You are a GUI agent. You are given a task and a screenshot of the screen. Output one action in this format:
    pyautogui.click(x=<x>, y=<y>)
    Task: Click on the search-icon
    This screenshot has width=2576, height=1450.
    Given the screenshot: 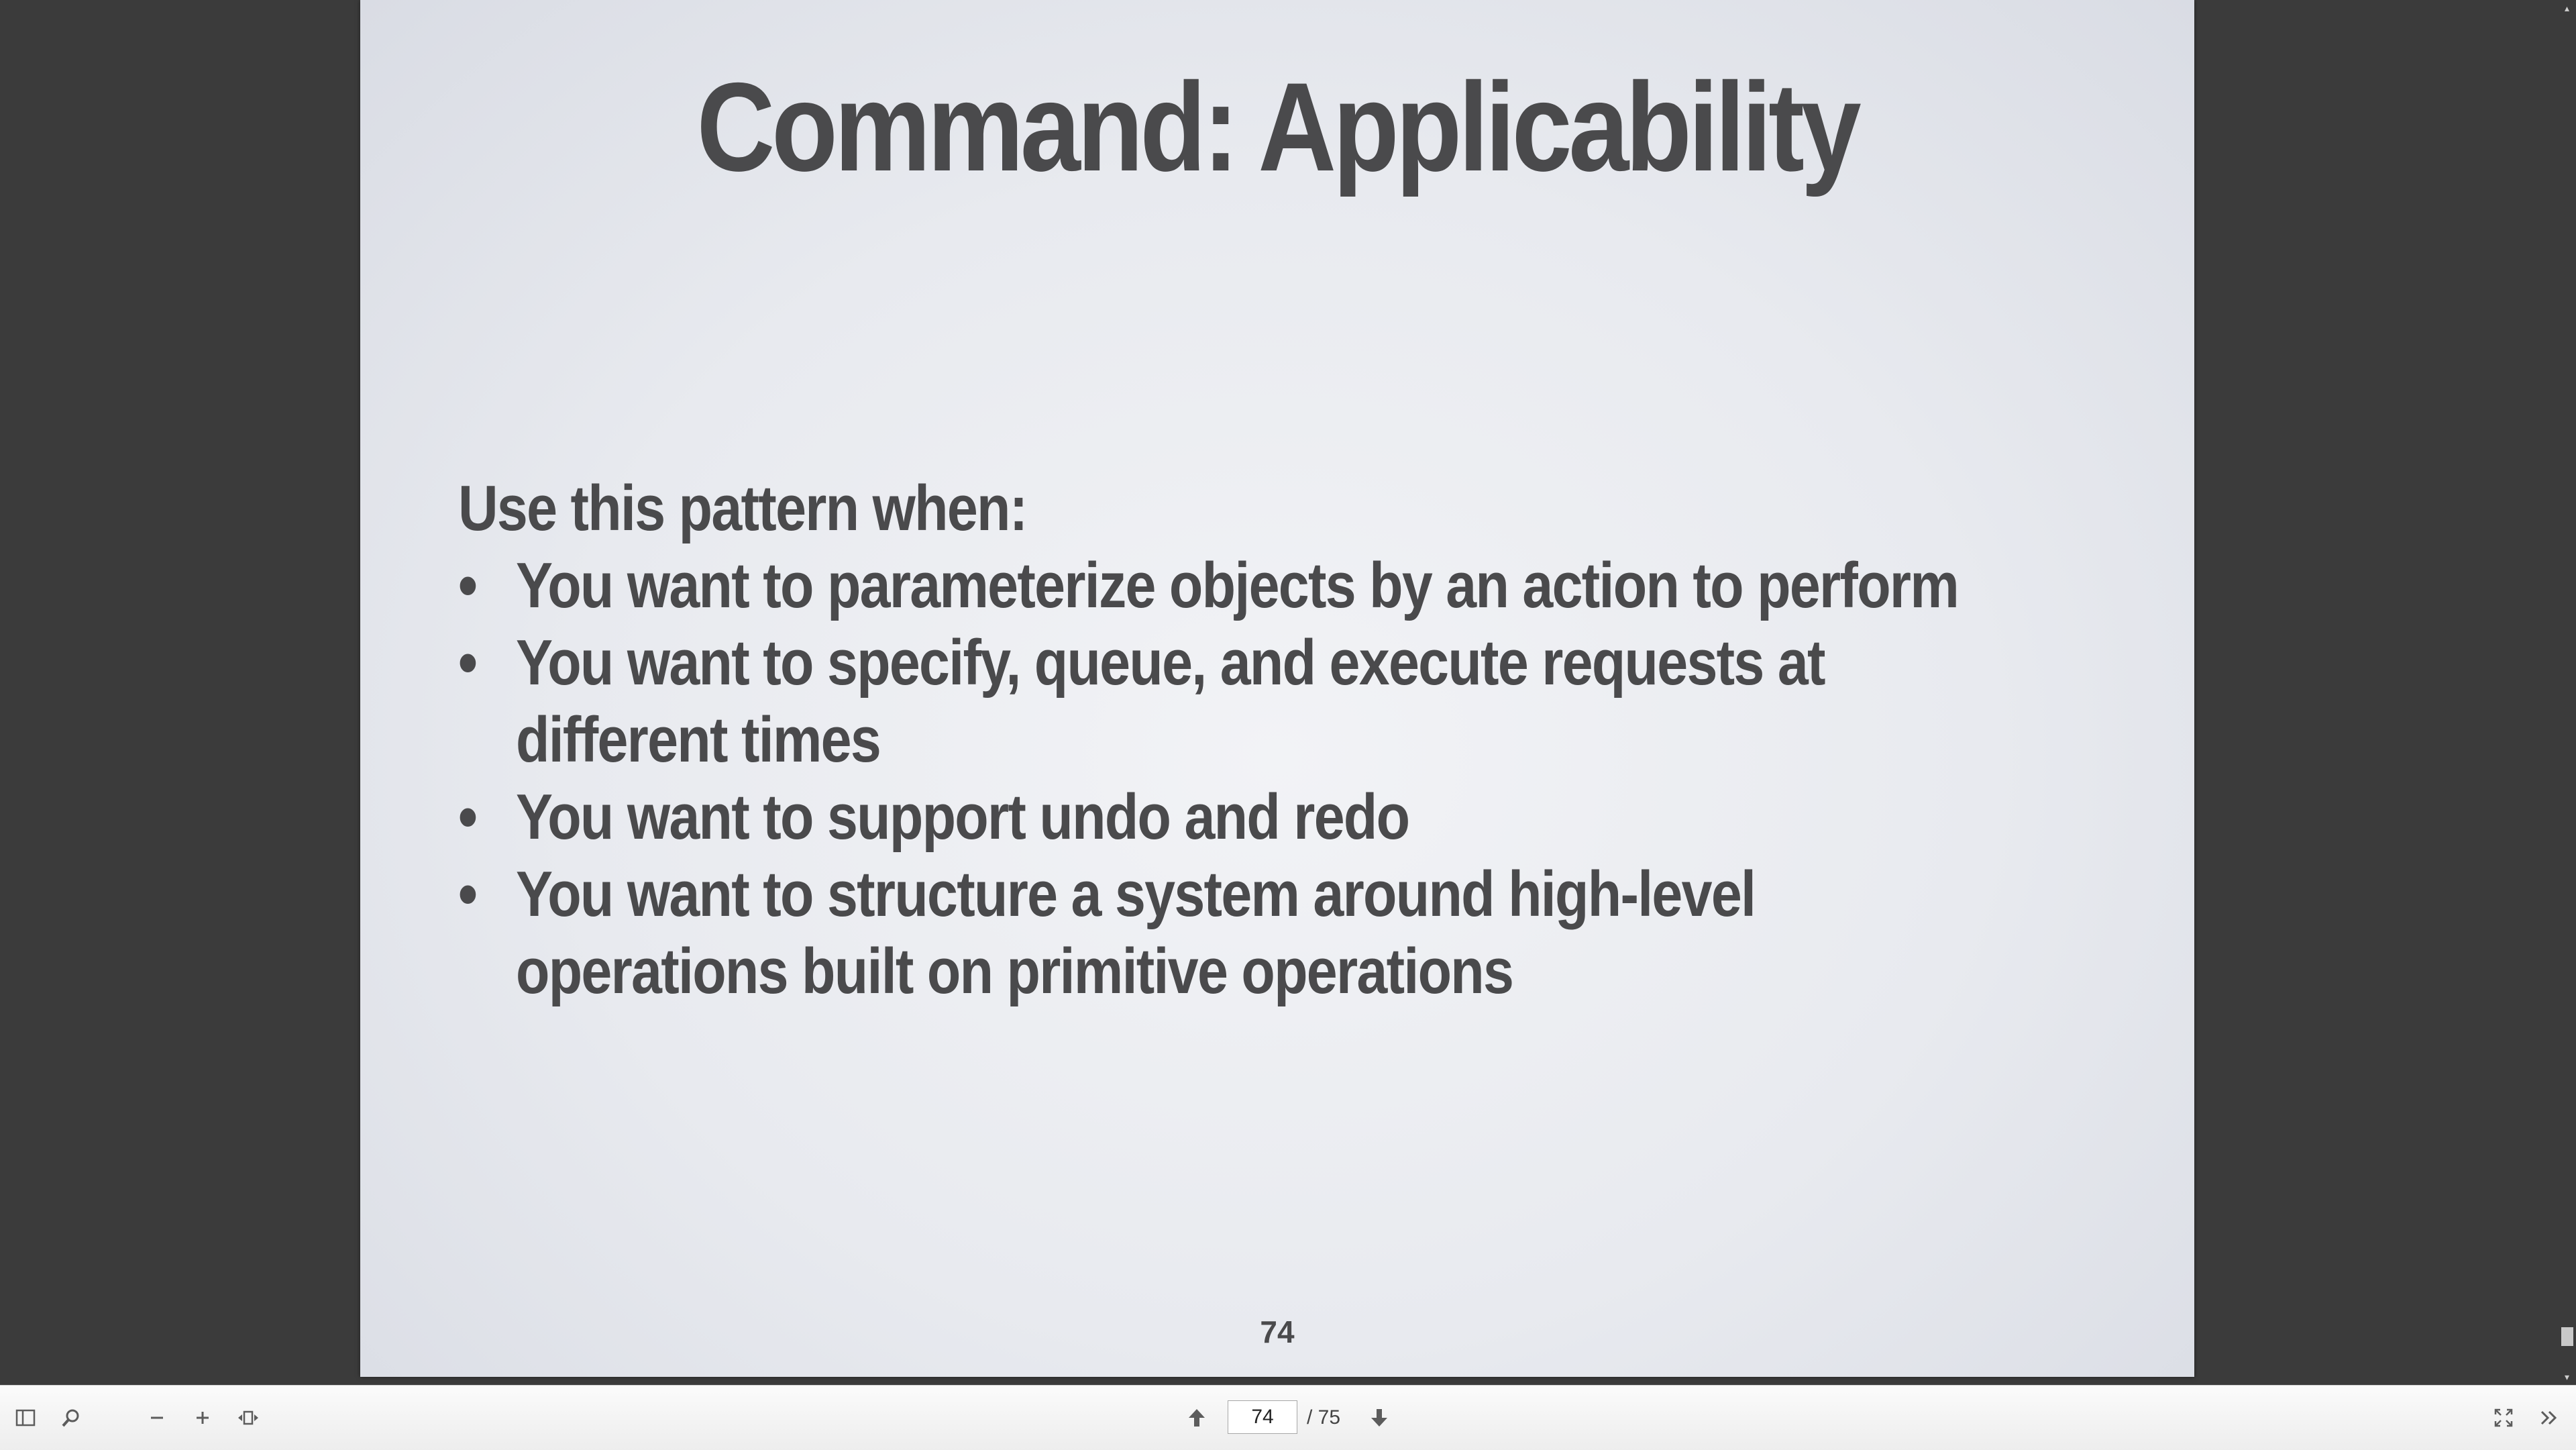 What is the action you would take?
    pyautogui.click(x=71, y=1417)
    